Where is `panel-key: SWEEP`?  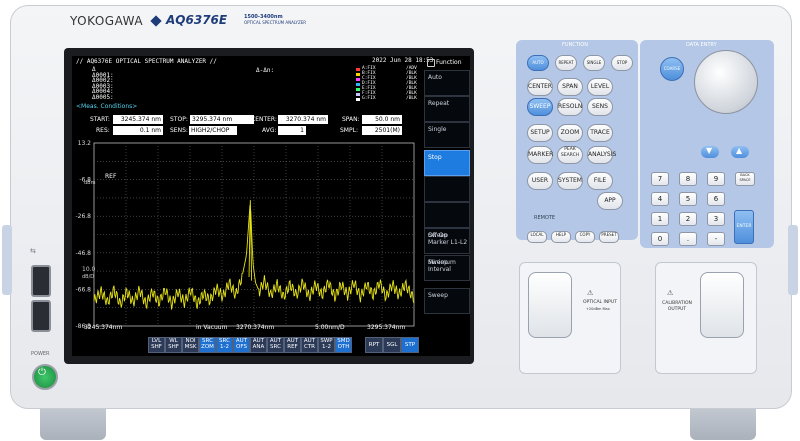
panel-key: SWEEP is located at coordinates (540, 107).